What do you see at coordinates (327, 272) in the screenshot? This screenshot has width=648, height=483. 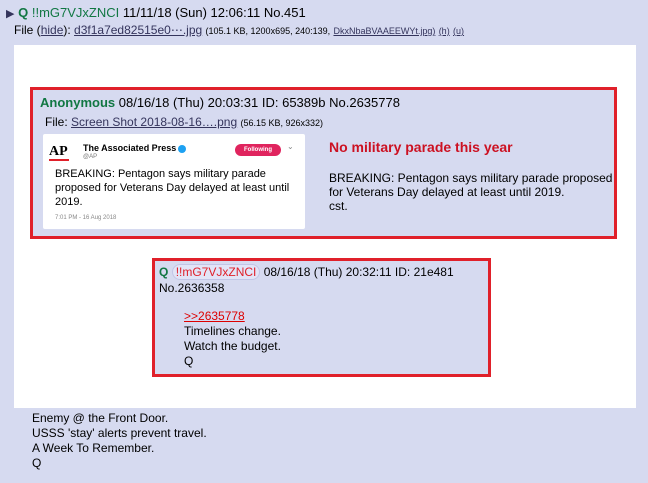 I see `q-post-datetime: 08/16/18 (Thu) 20:32:11` at bounding box center [327, 272].